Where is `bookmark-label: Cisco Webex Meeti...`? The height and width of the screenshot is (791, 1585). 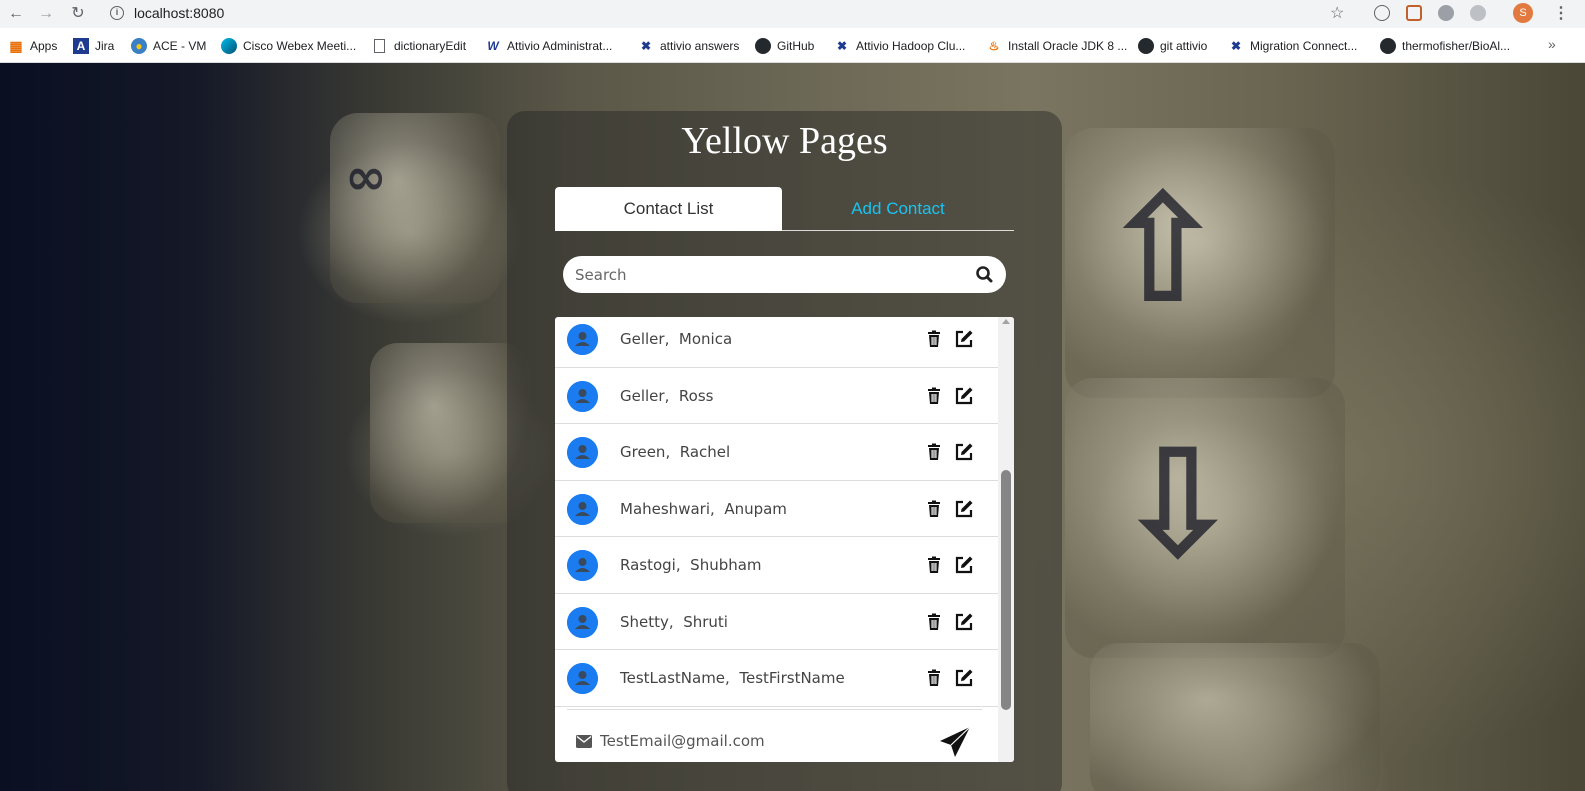
bookmark-label: Cisco Webex Meeti... is located at coordinates (300, 46).